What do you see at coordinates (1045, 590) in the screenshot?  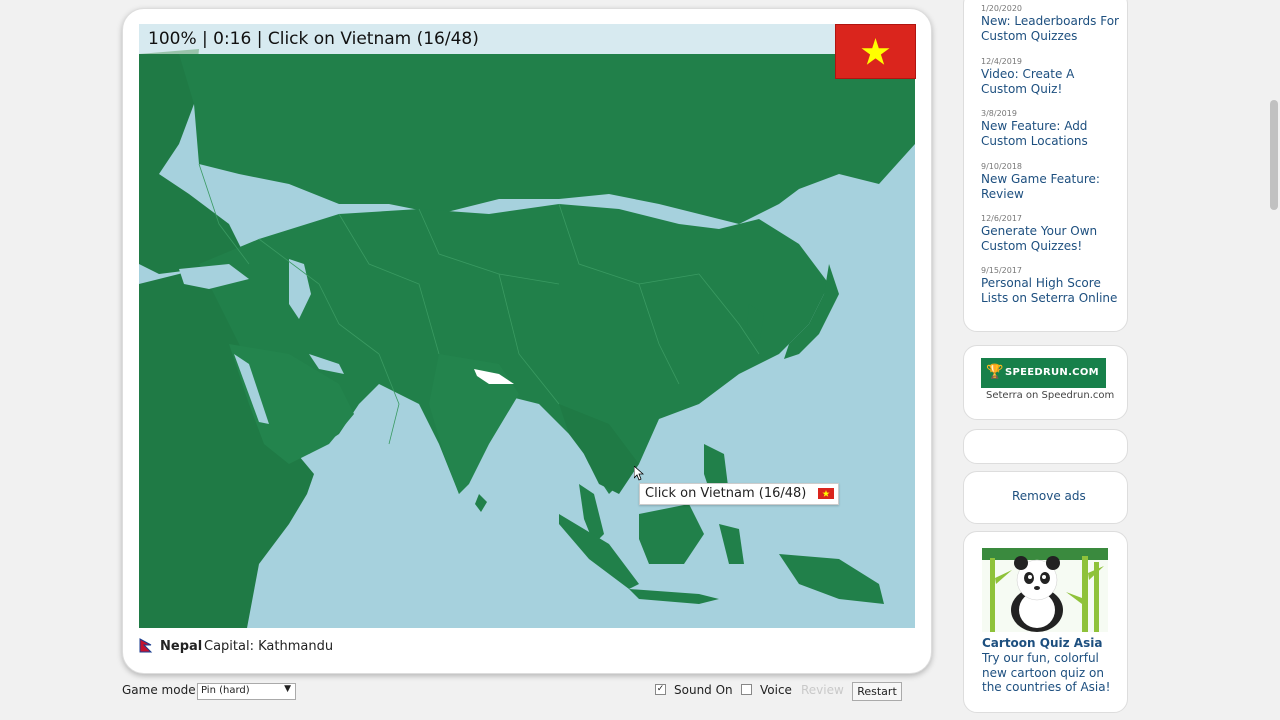 I see `panda-image` at bounding box center [1045, 590].